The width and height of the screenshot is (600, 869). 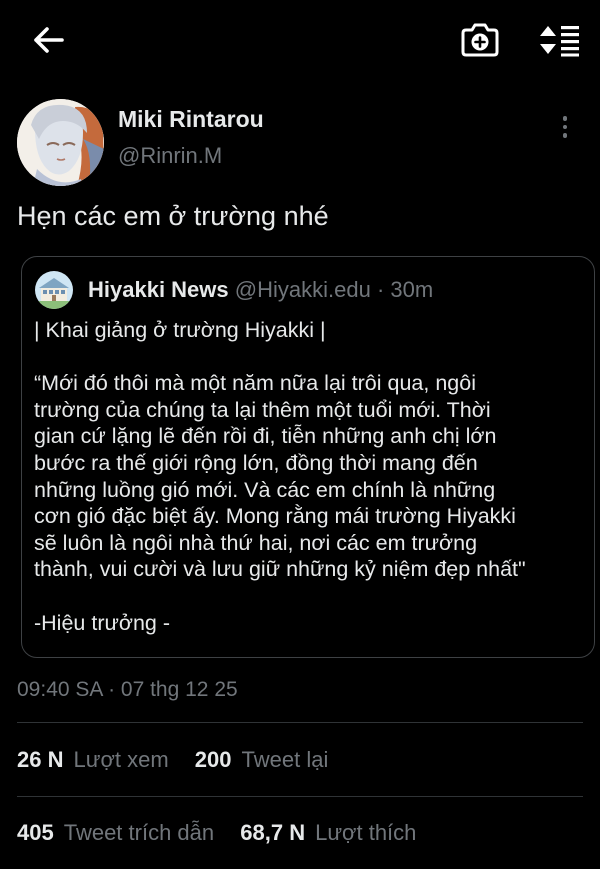 I want to click on quotes-count: 405, so click(x=35, y=832).